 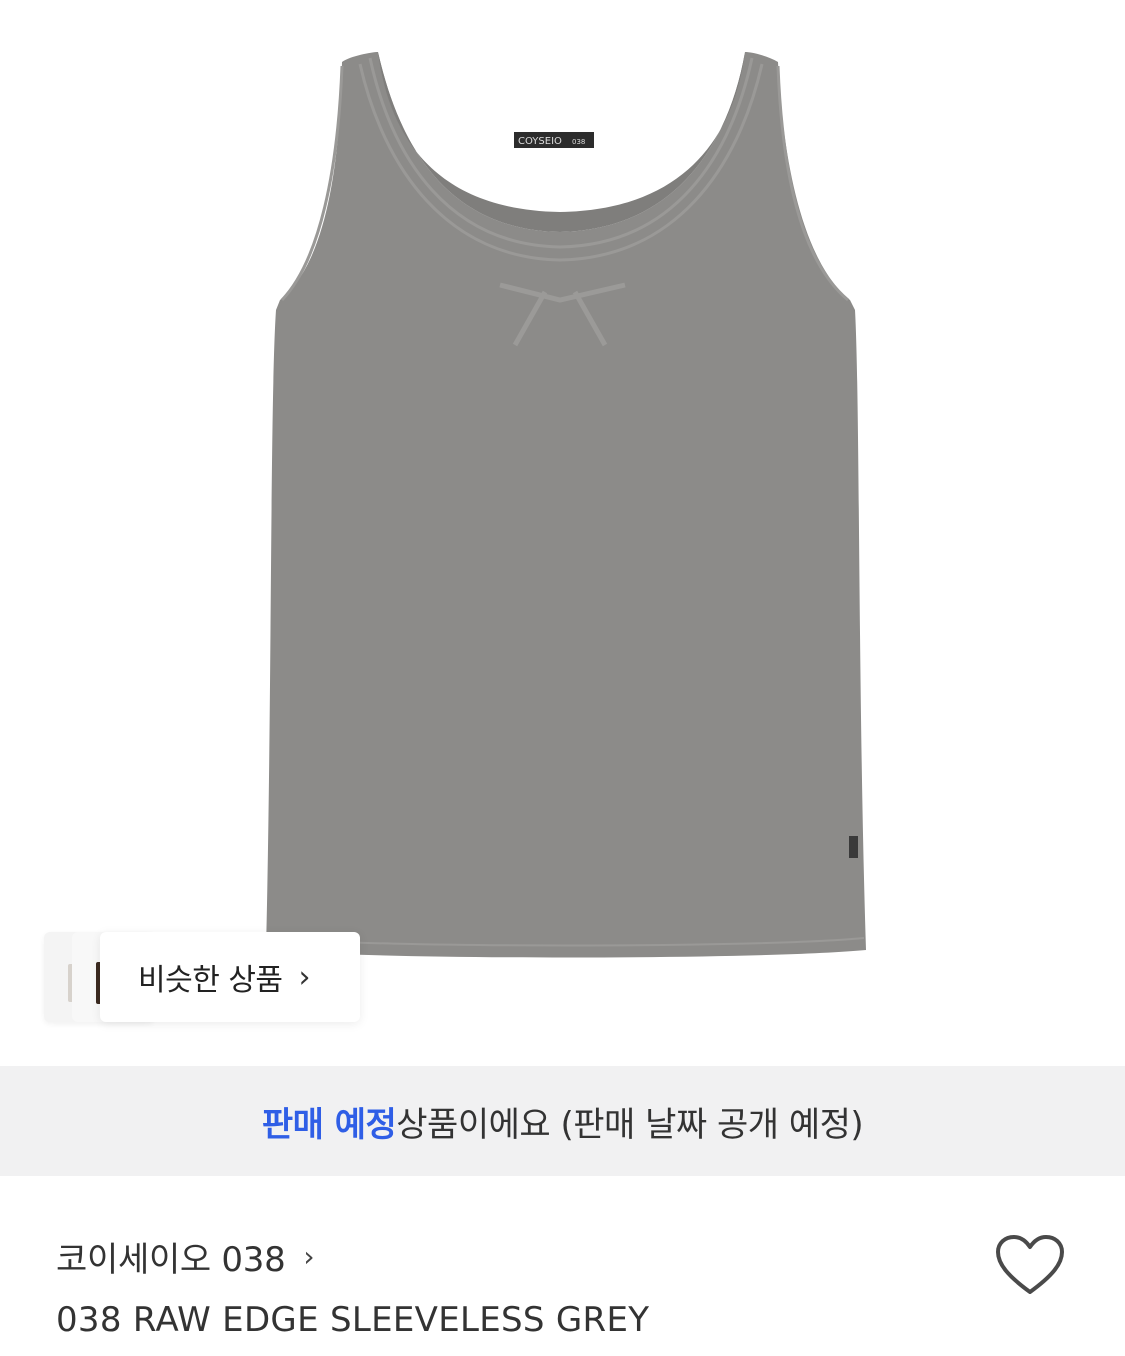 I want to click on brand-link: 코이세이오 038 ›, so click(x=185, y=1256).